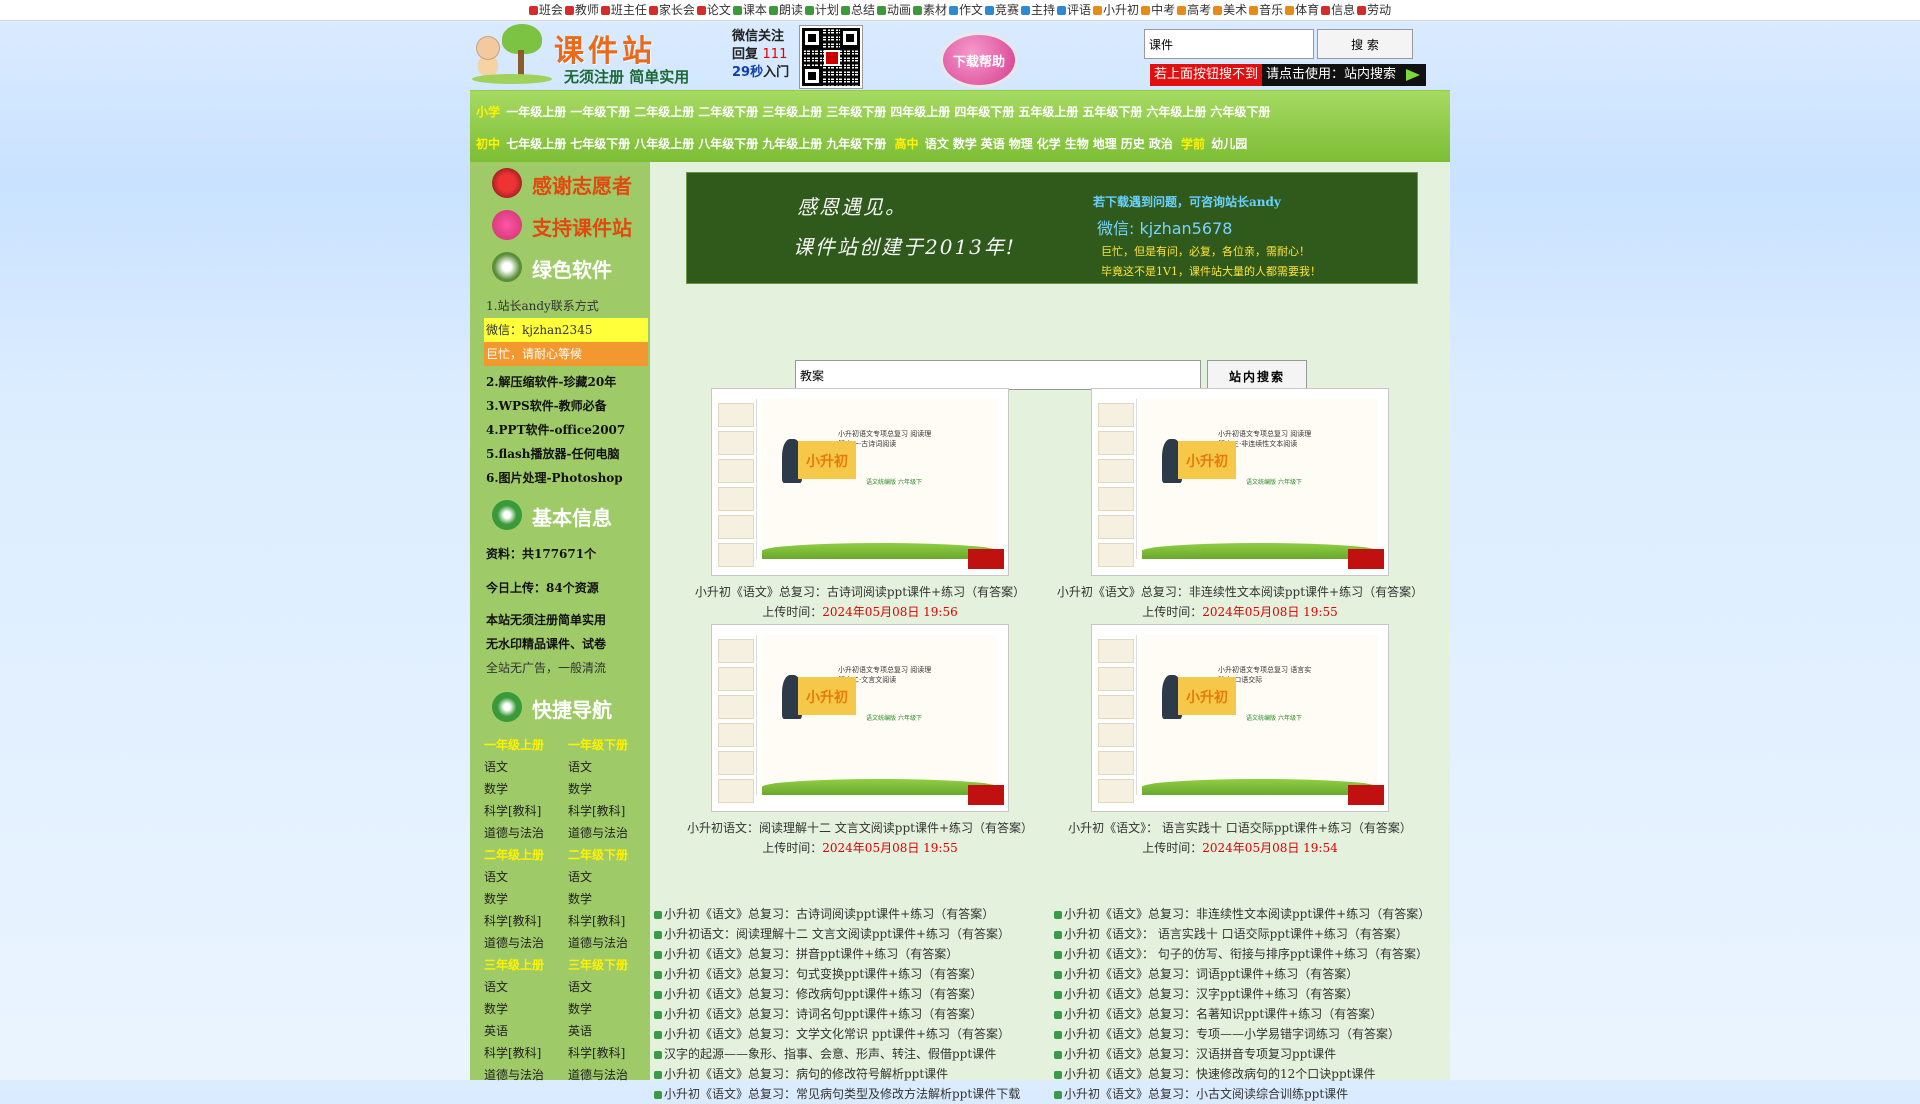 Image resolution: width=1920 pixels, height=1104 pixels. Describe the element at coordinates (1240, 112) in the screenshot. I see `grade-link: 六年级下册` at that location.